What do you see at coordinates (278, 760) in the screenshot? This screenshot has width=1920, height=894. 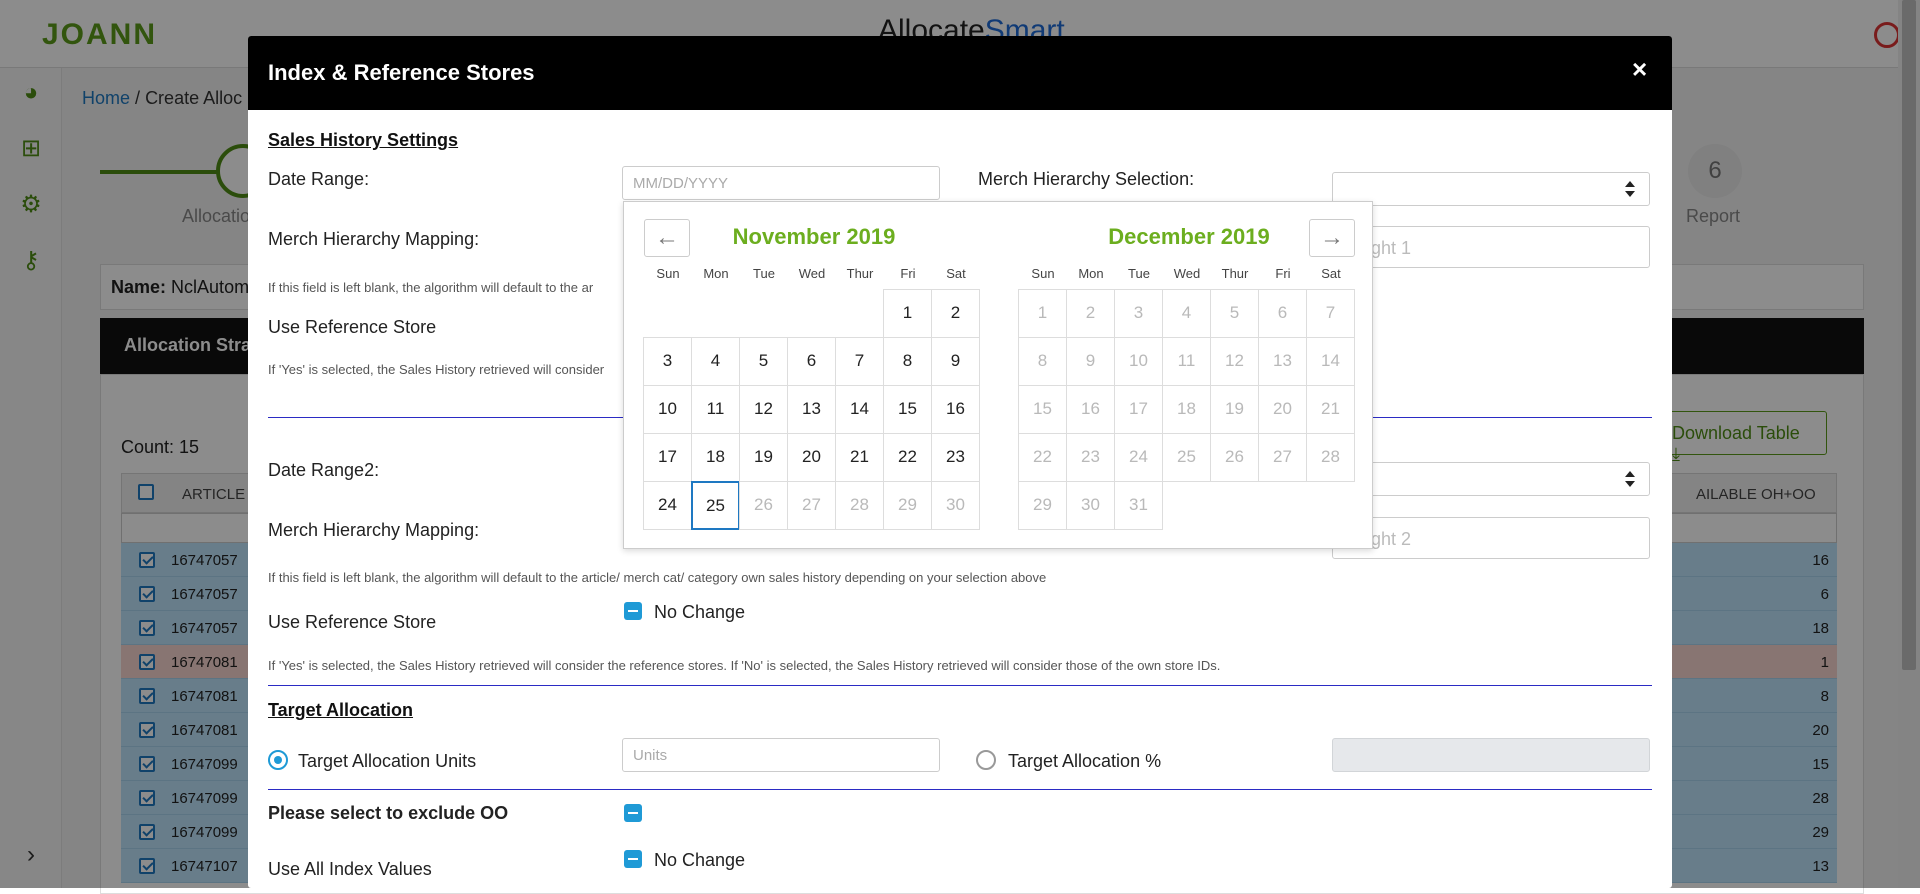 I see `target-units-radio` at bounding box center [278, 760].